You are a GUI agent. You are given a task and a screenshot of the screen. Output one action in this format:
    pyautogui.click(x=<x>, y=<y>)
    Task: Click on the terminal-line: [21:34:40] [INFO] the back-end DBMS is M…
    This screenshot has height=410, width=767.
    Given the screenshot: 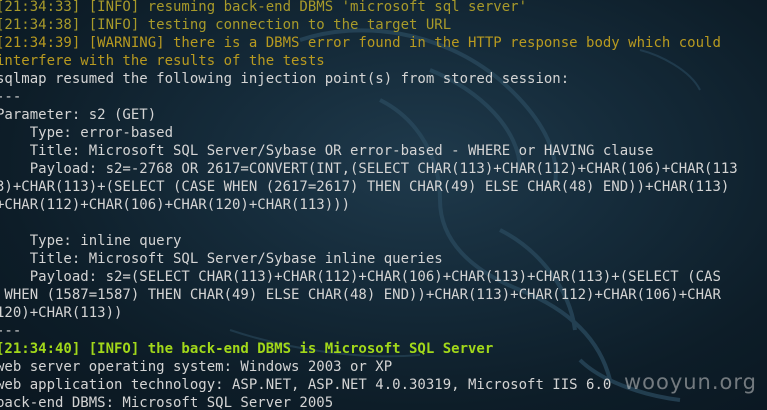 What is the action you would take?
    pyautogui.click(x=247, y=349)
    